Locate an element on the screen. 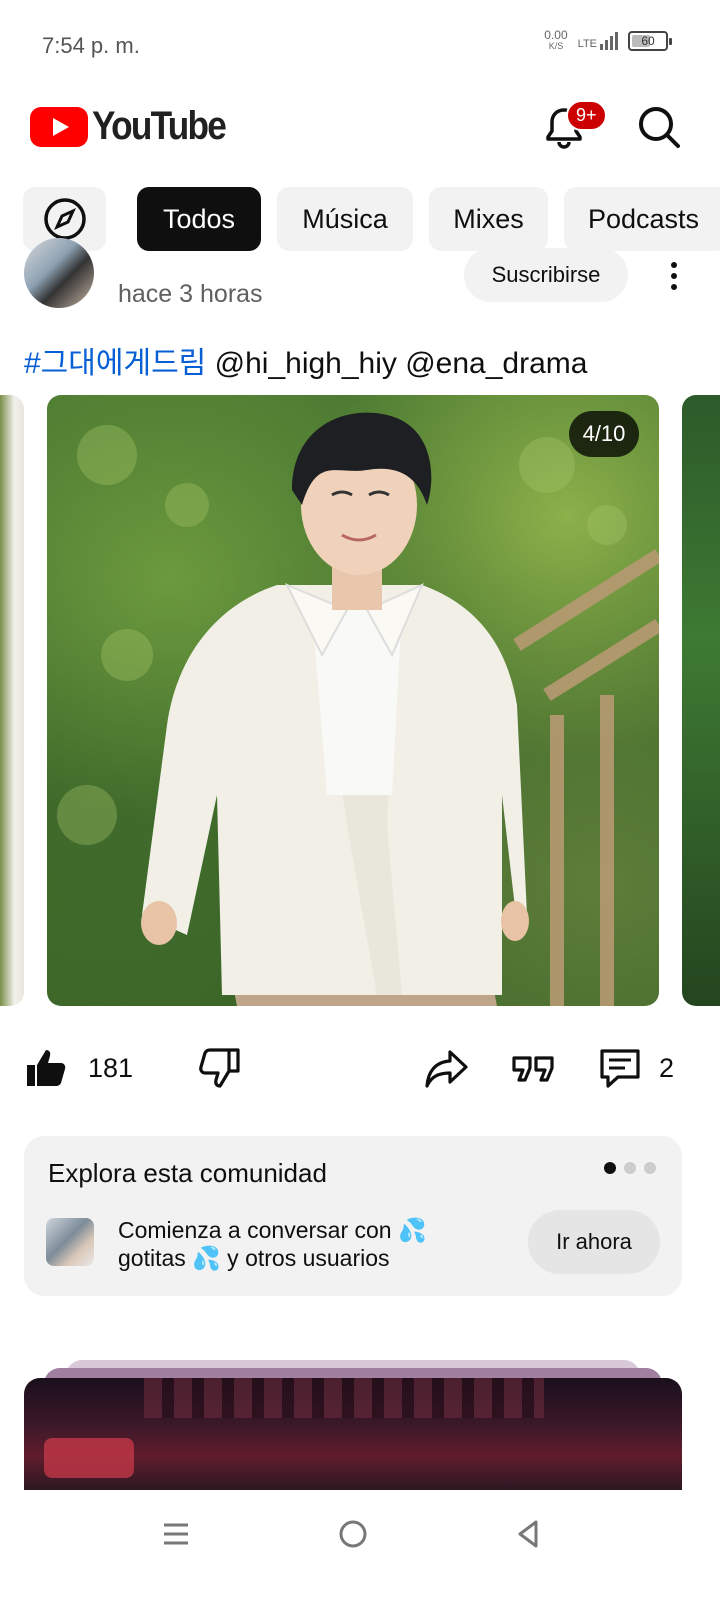  next-photo is located at coordinates (701, 700).